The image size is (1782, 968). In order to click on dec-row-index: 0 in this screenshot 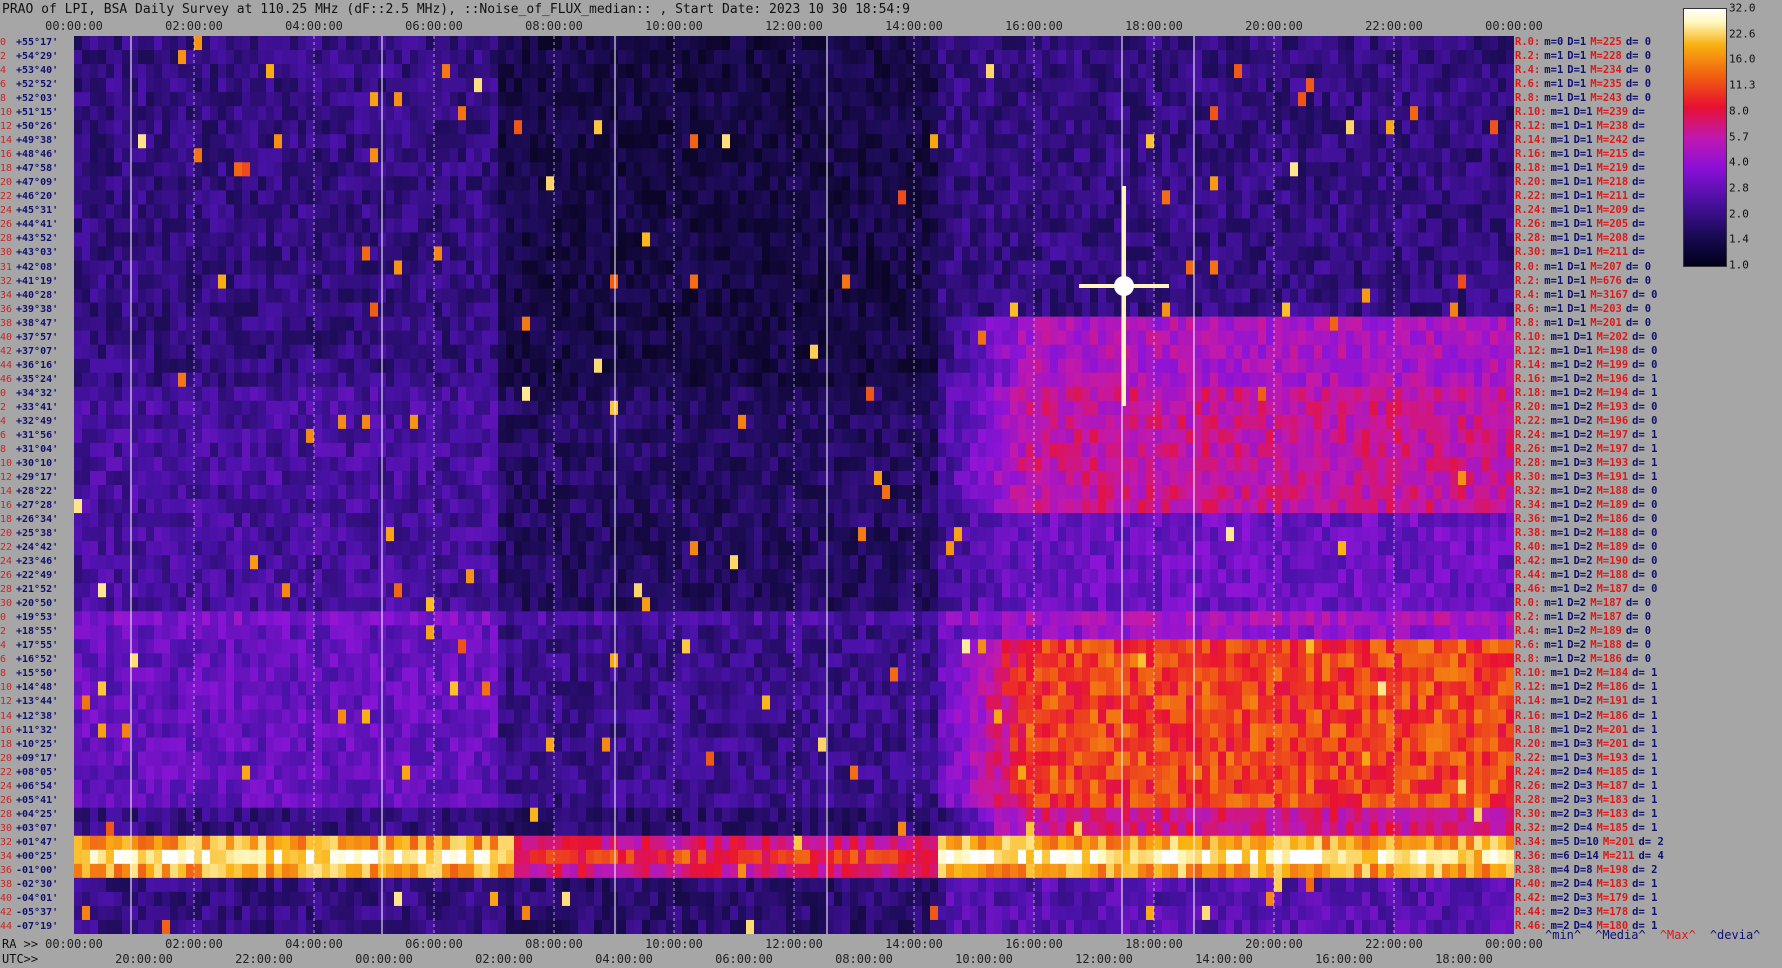, I will do `click(3, 42)`.